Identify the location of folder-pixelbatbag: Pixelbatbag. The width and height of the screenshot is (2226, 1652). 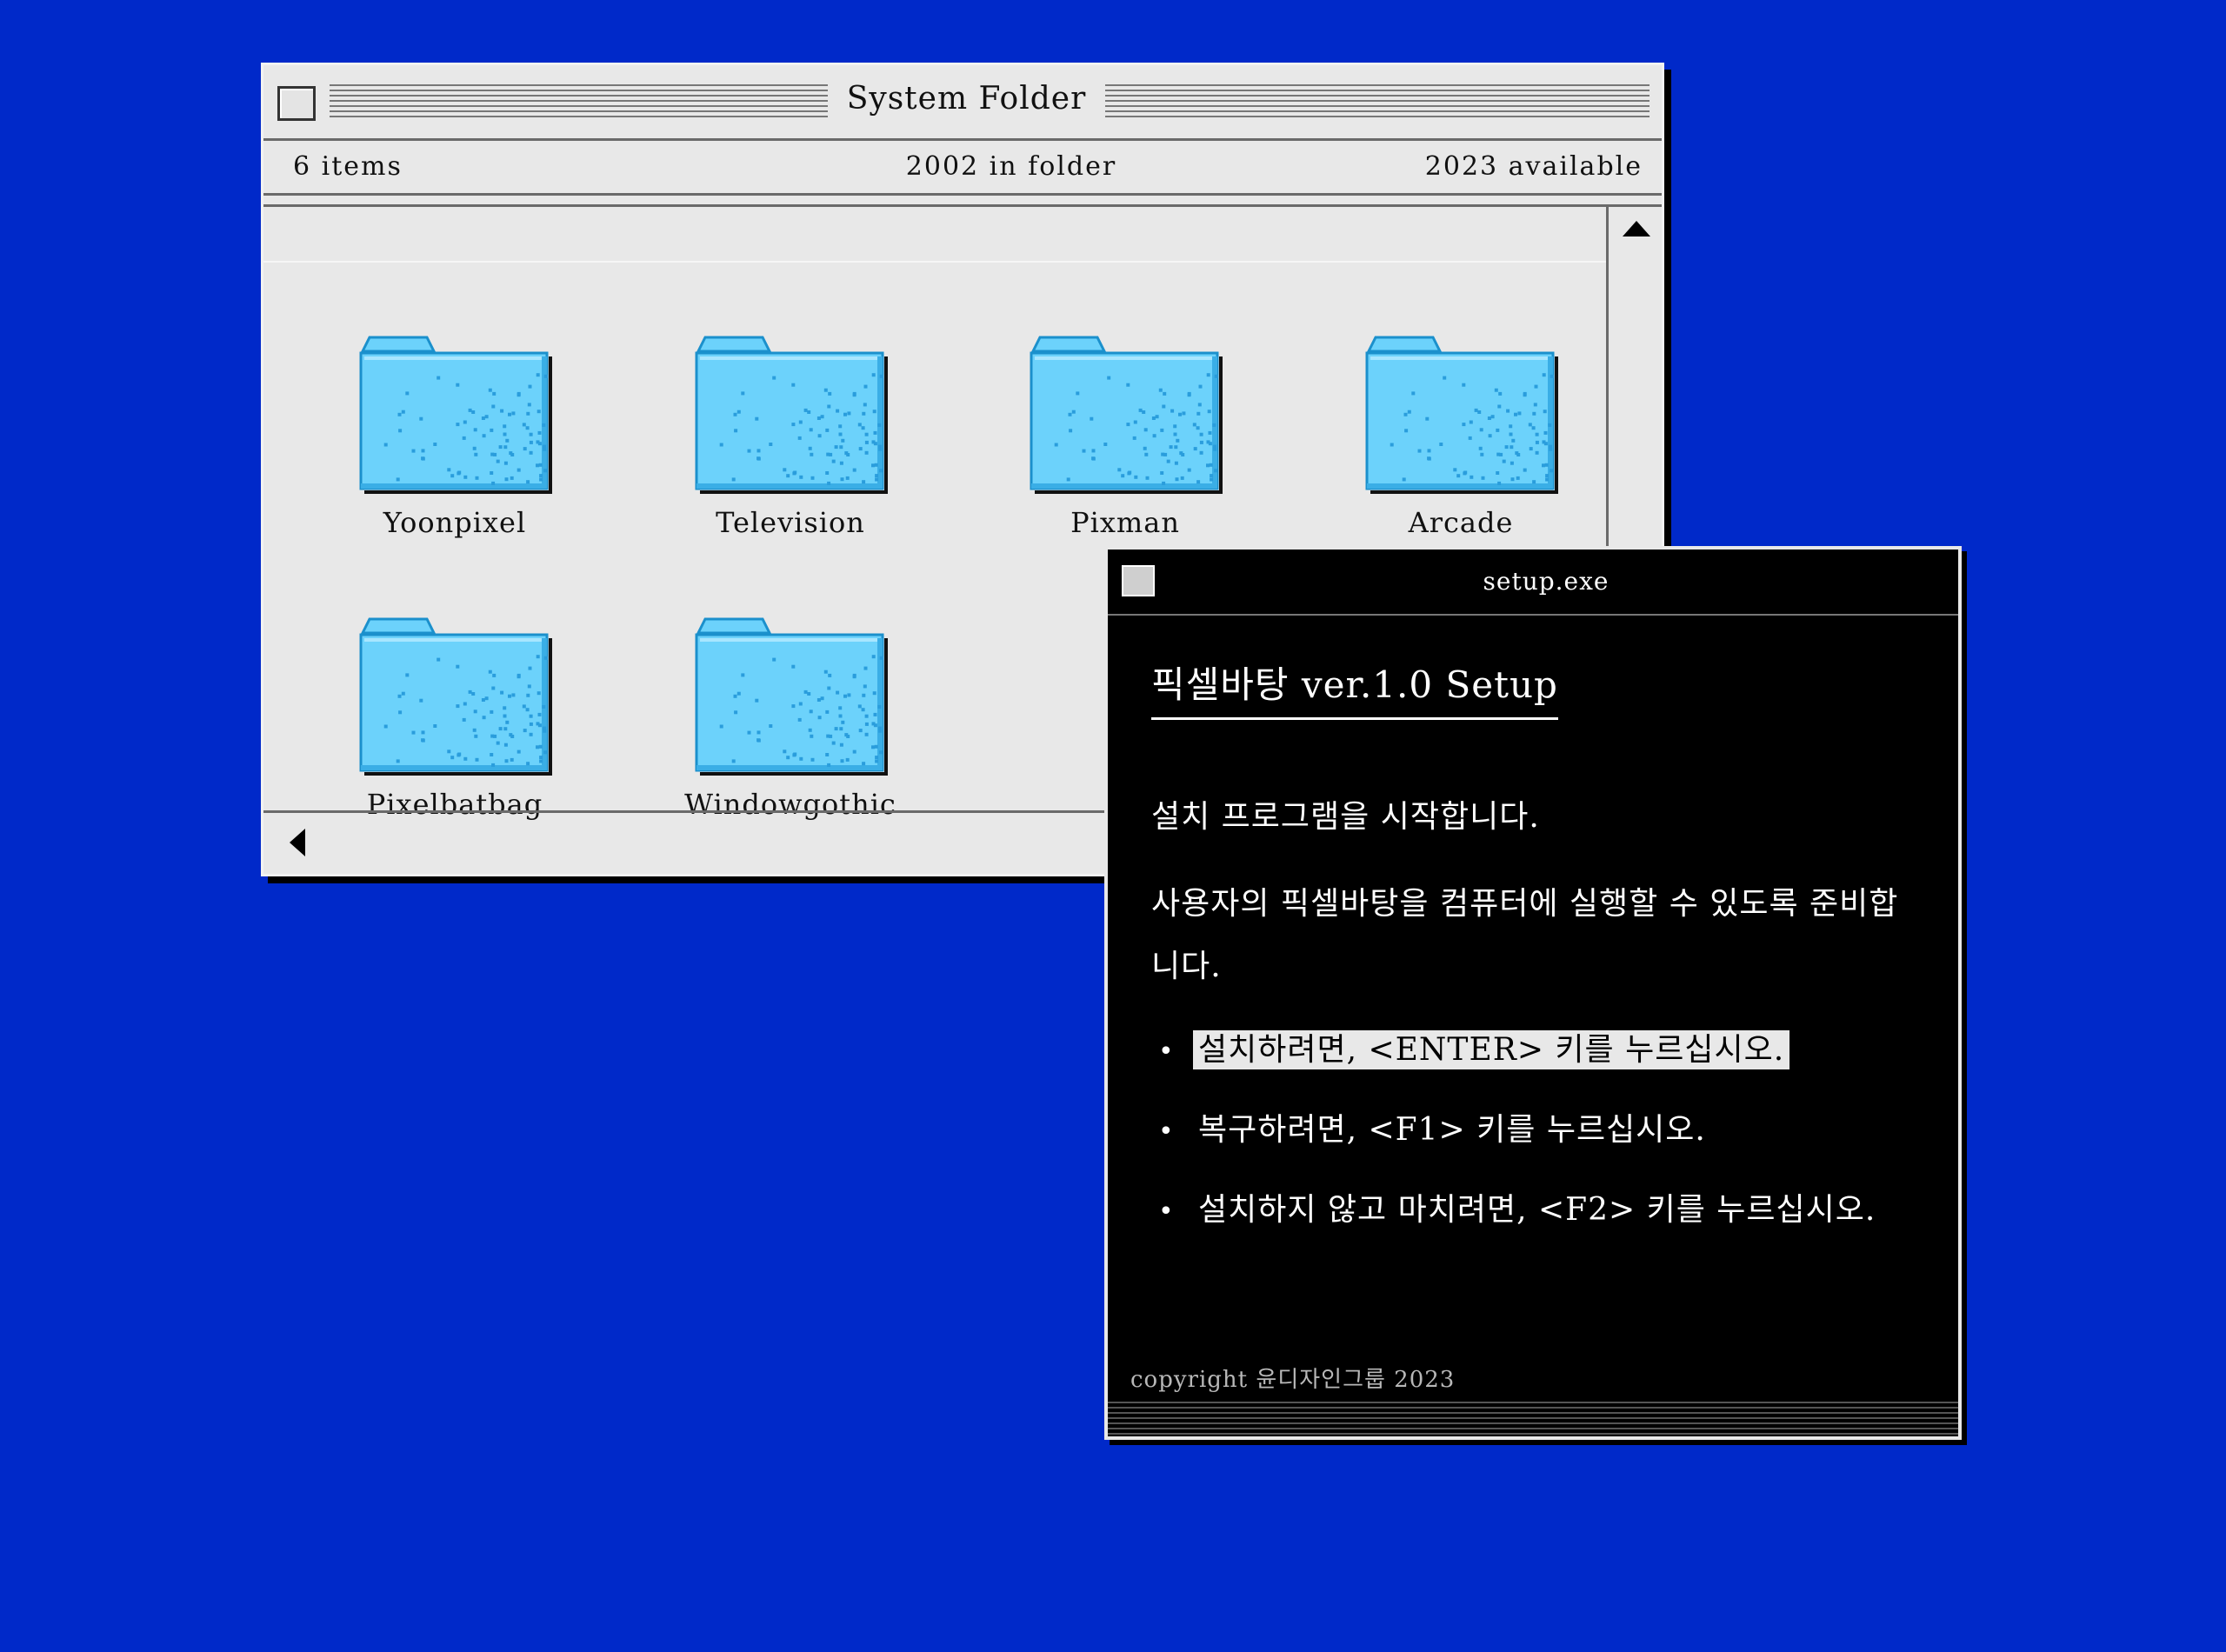
(455, 718).